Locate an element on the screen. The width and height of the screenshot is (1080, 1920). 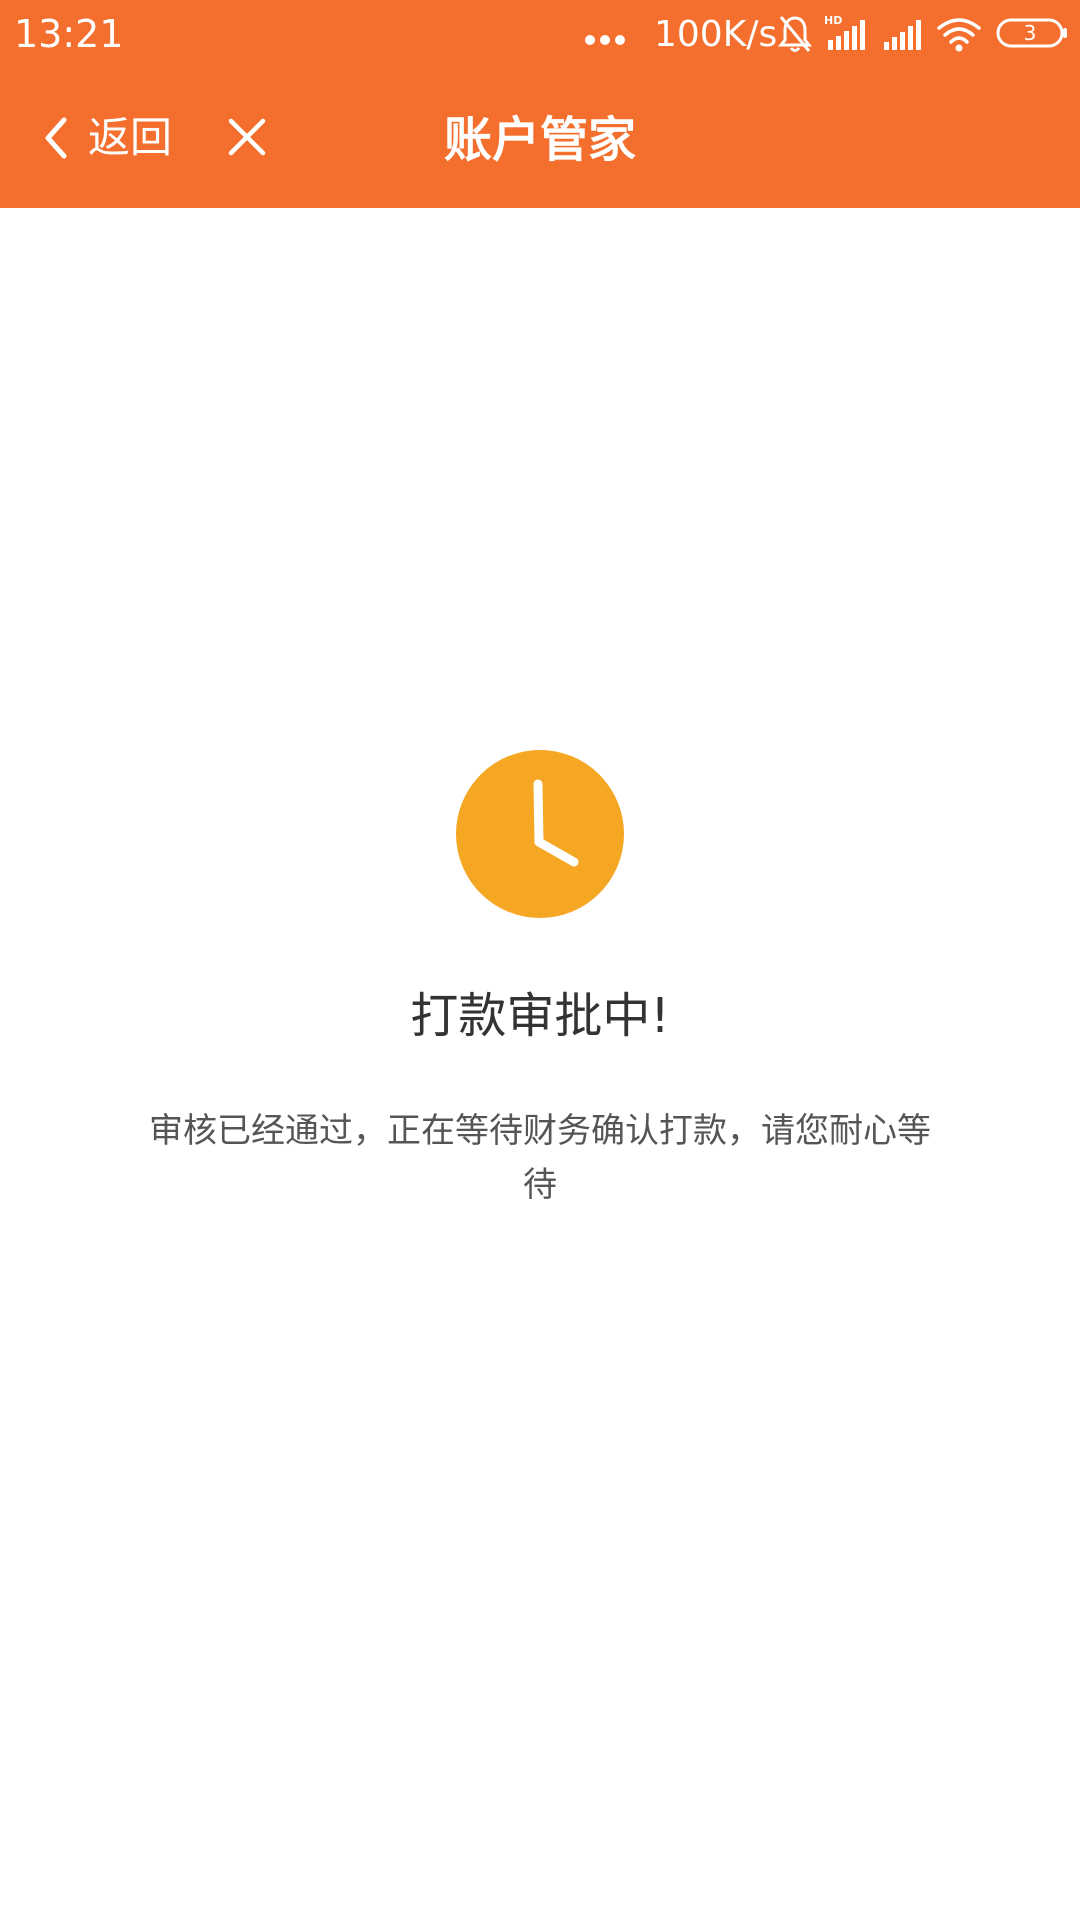
back-button: 返回 is located at coordinates (110, 138).